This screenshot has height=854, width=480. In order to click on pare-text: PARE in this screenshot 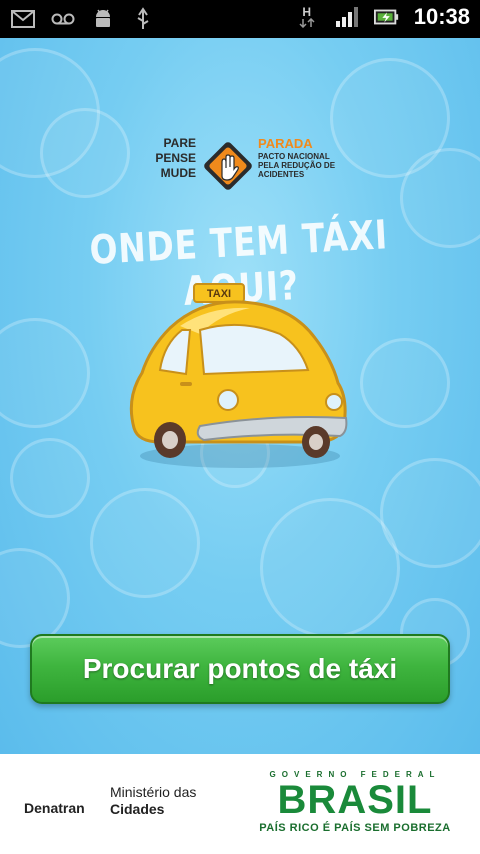, I will do `click(179, 143)`.